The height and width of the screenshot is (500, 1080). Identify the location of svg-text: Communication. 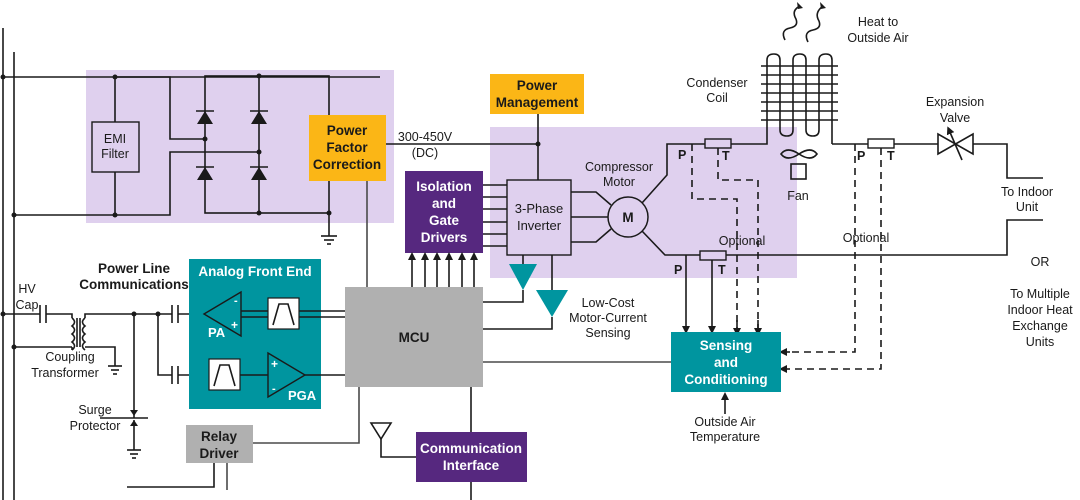
(471, 448).